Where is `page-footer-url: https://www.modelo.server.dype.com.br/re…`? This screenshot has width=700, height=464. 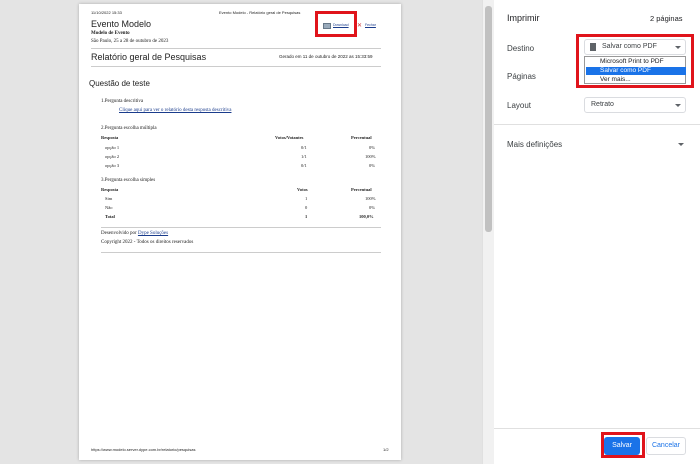
page-footer-url: https://www.modelo.server.dype.com.br/re… is located at coordinates (143, 449).